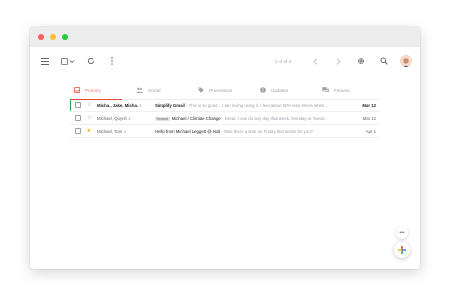  What do you see at coordinates (163, 90) in the screenshot?
I see `tab-social: Social` at bounding box center [163, 90].